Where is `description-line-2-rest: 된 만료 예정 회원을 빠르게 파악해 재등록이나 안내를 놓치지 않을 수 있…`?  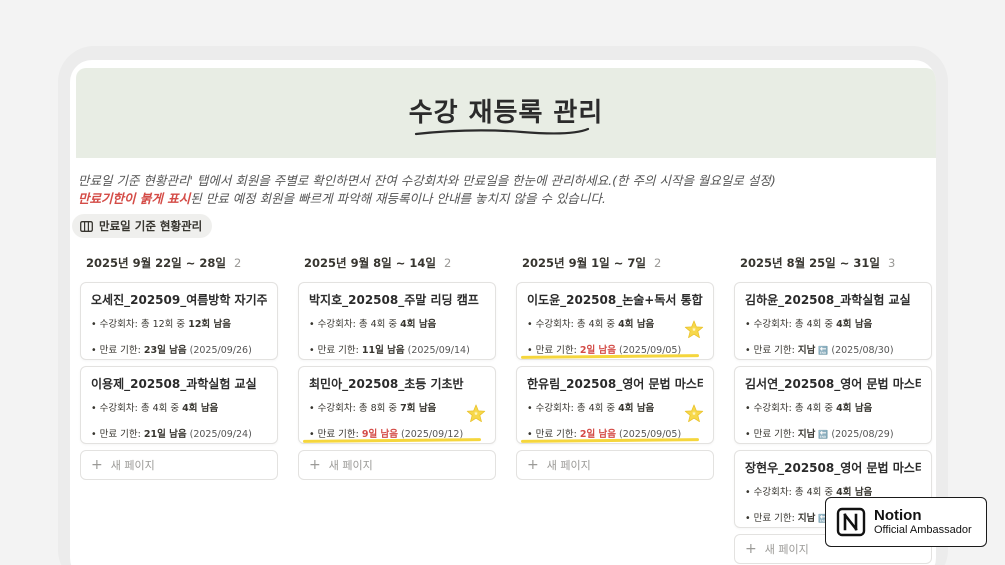
description-line-2-rest: 된 만료 예정 회원을 빠르게 파악해 재등록이나 안내를 놓치지 않을 수 있… is located at coordinates (398, 198).